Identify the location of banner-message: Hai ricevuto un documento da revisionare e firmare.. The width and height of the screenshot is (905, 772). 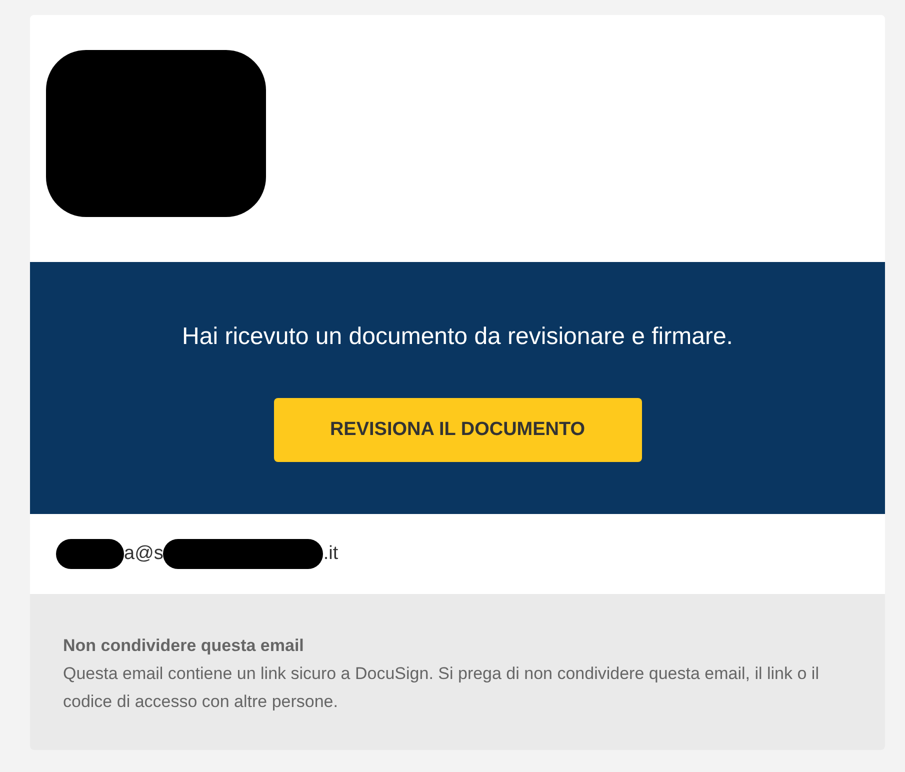
(457, 337).